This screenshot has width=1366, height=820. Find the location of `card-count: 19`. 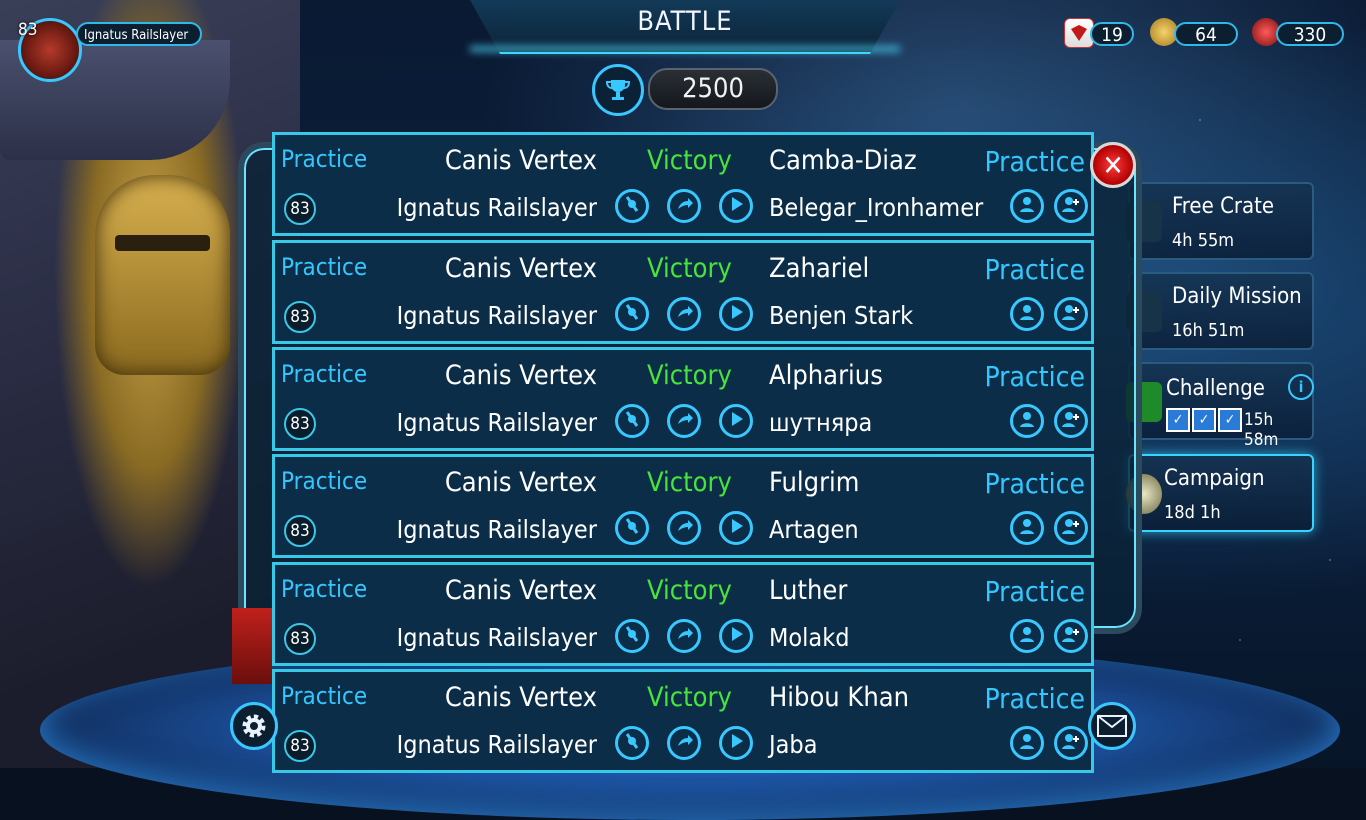

card-count: 19 is located at coordinates (1112, 34).